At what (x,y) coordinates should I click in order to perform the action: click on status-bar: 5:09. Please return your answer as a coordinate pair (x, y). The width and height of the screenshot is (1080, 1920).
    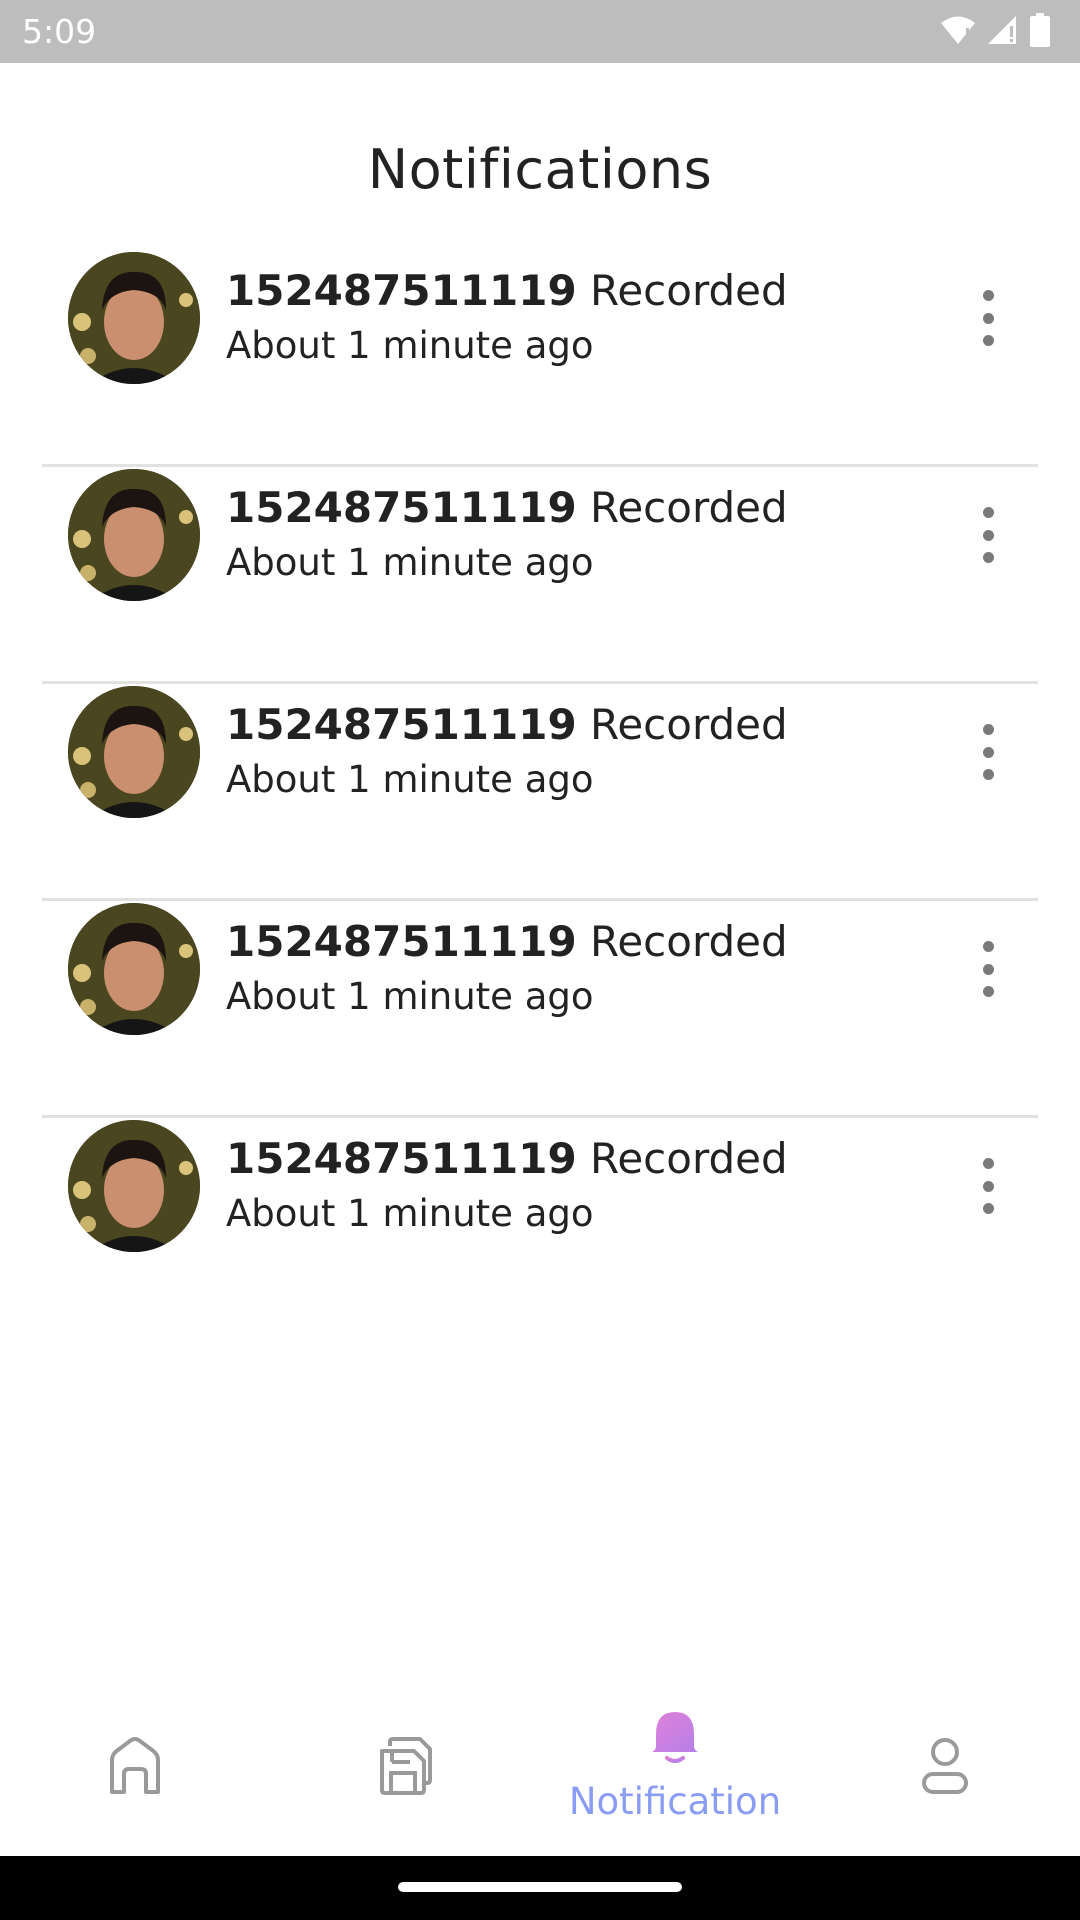
    Looking at the image, I should click on (540, 31).